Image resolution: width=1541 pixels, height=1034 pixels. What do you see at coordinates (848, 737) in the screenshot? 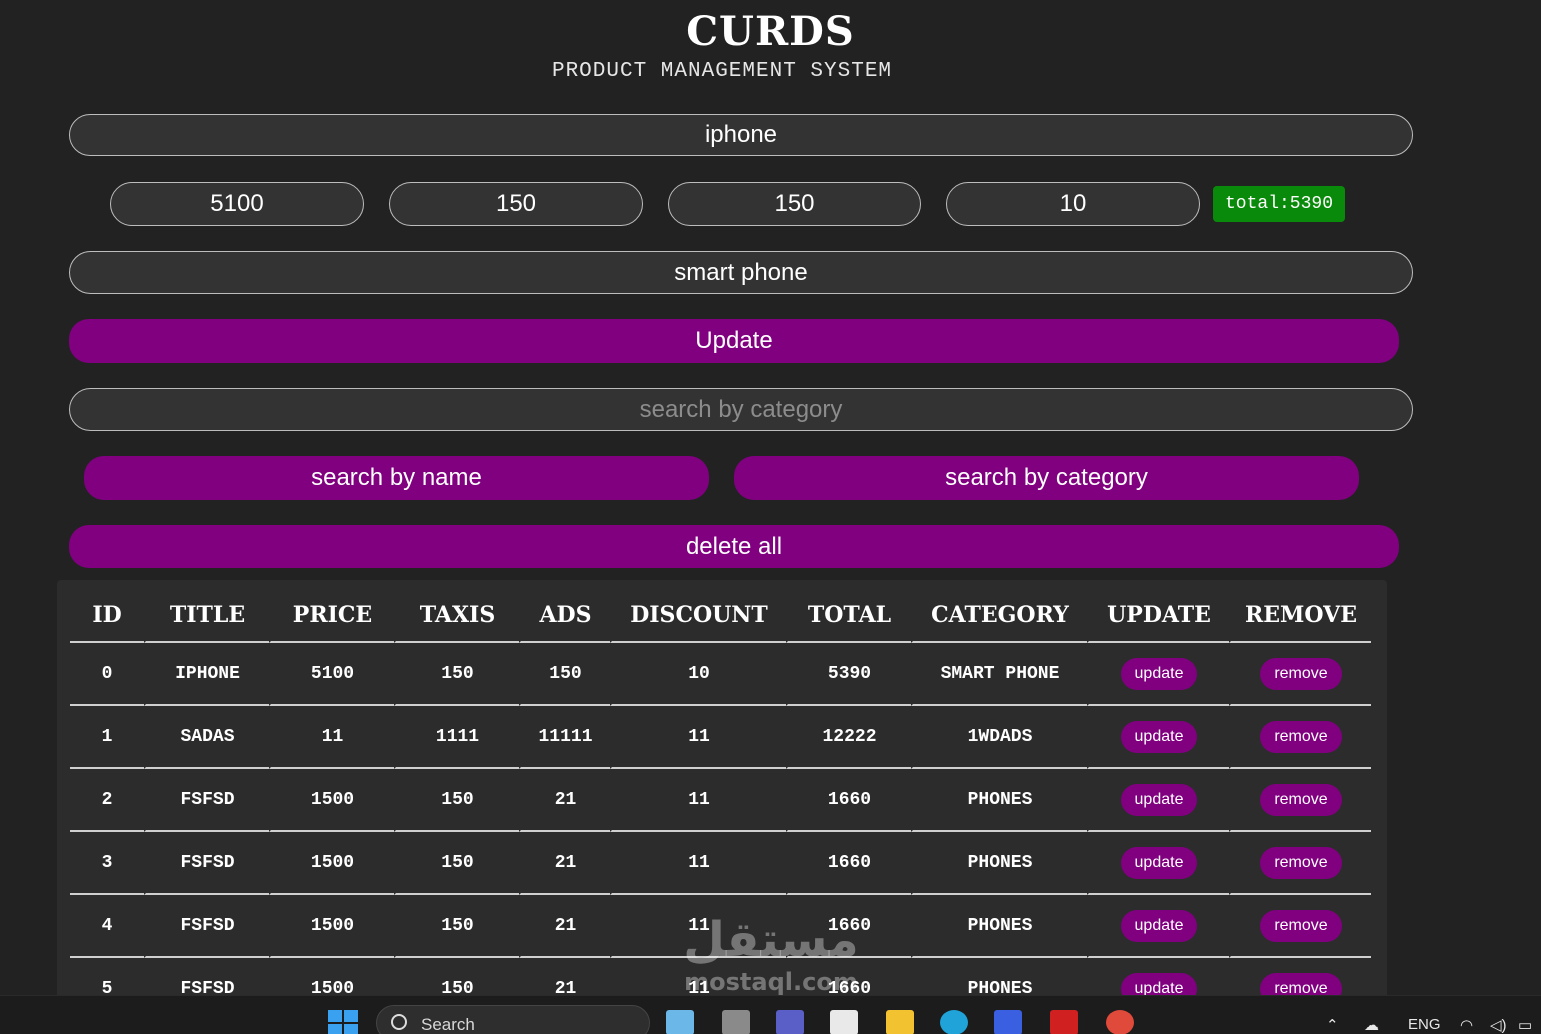
I see `cell-total: 12222` at bounding box center [848, 737].